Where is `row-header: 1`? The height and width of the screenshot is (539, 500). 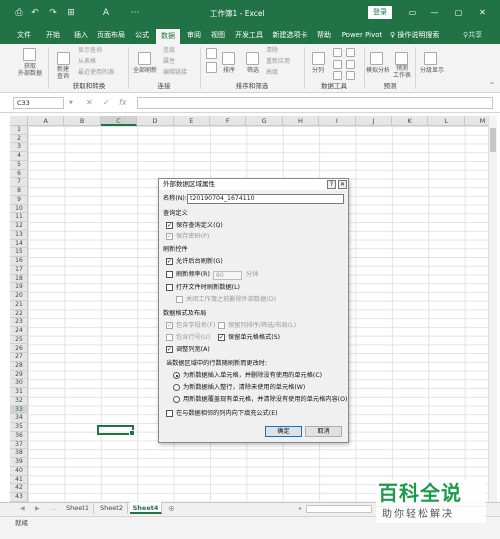 row-header: 1 is located at coordinates (19, 130).